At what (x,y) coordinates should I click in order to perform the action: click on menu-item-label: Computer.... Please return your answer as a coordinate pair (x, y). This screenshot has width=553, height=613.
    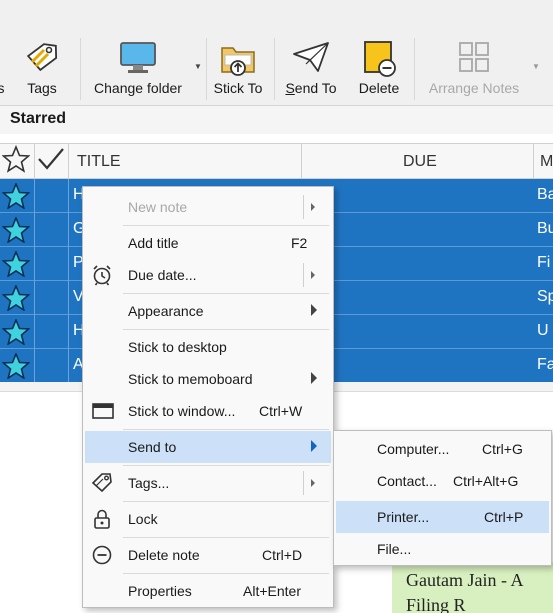
    Looking at the image, I should click on (413, 449).